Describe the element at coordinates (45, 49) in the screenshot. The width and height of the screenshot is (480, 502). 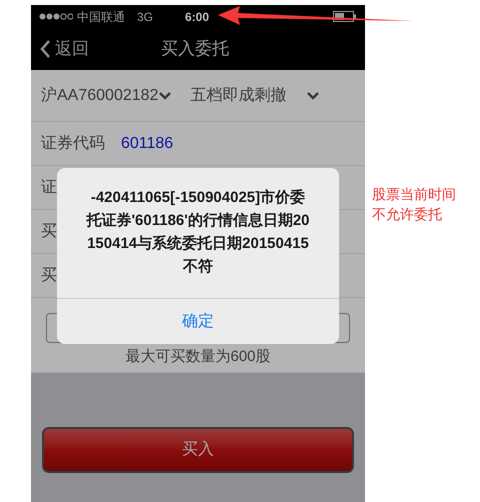
I see `back-chevron-icon` at that location.